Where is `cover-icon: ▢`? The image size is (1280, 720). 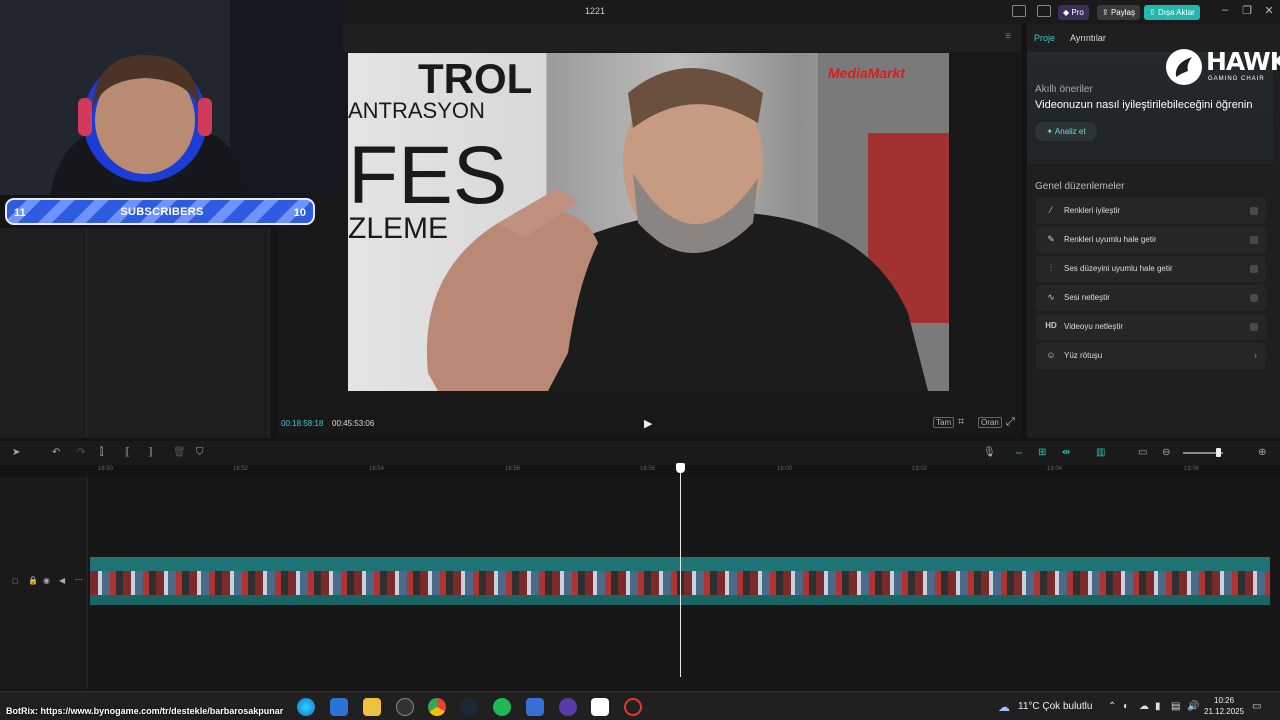 cover-icon: ▢ is located at coordinates (15, 581).